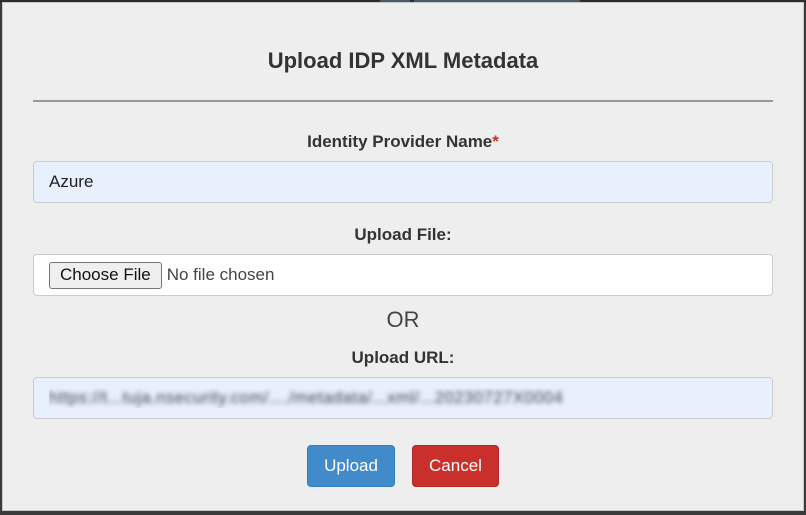  Describe the element at coordinates (403, 101) in the screenshot. I see `title-divider` at that location.